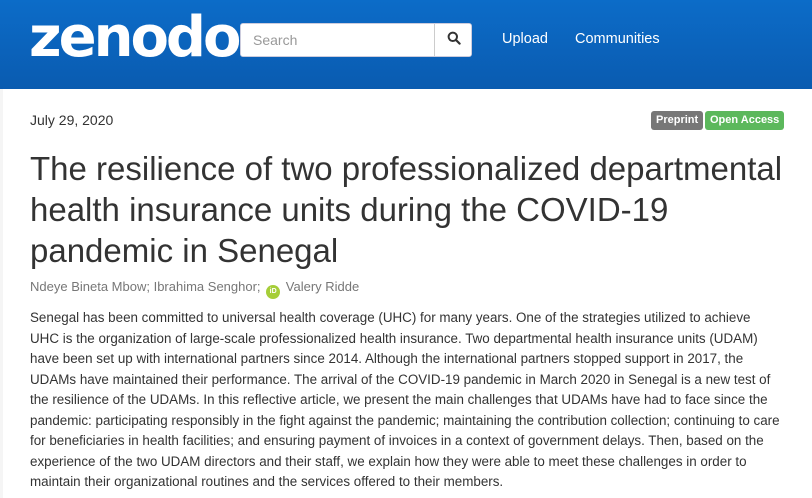 This screenshot has height=498, width=812. Describe the element at coordinates (273, 292) in the screenshot. I see `orcid-icon: iD` at that location.